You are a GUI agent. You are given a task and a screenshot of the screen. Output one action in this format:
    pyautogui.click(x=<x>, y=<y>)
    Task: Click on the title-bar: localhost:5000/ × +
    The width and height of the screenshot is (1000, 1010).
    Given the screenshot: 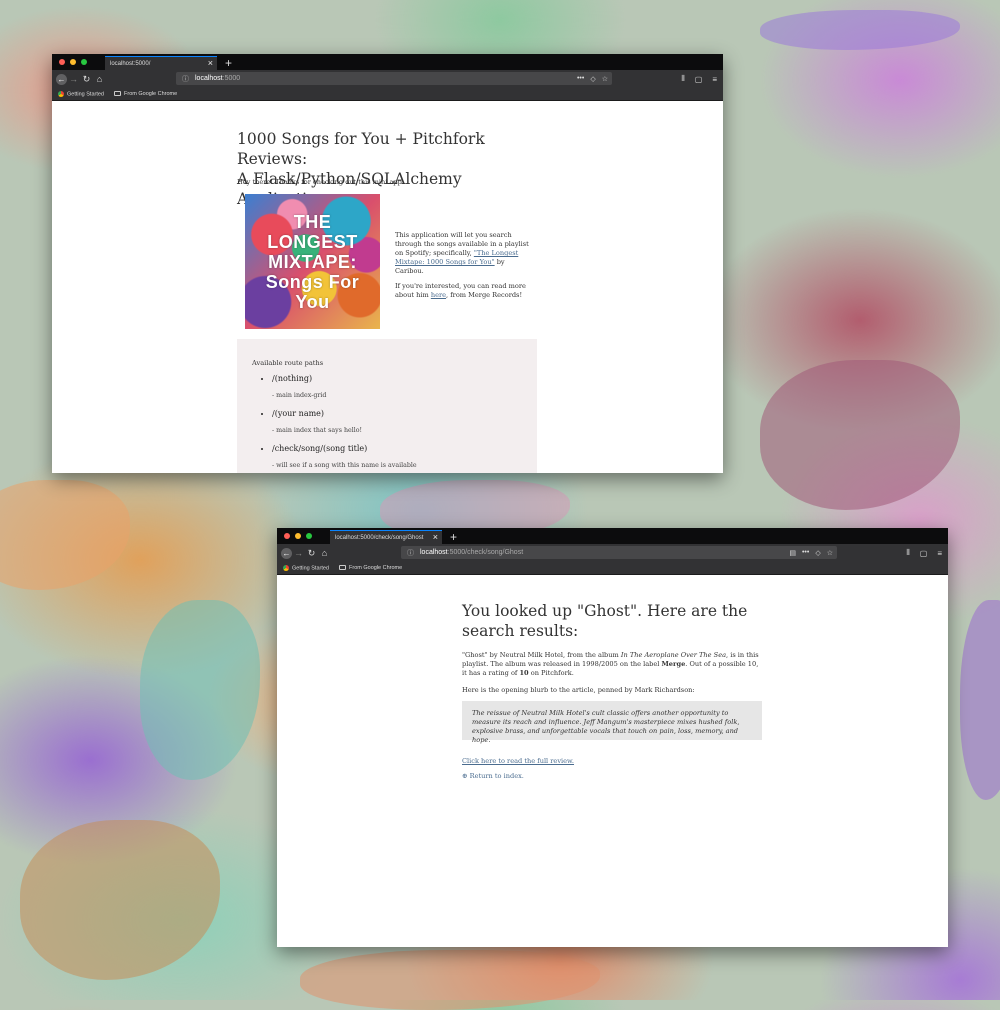 What is the action you would take?
    pyautogui.click(x=387, y=62)
    